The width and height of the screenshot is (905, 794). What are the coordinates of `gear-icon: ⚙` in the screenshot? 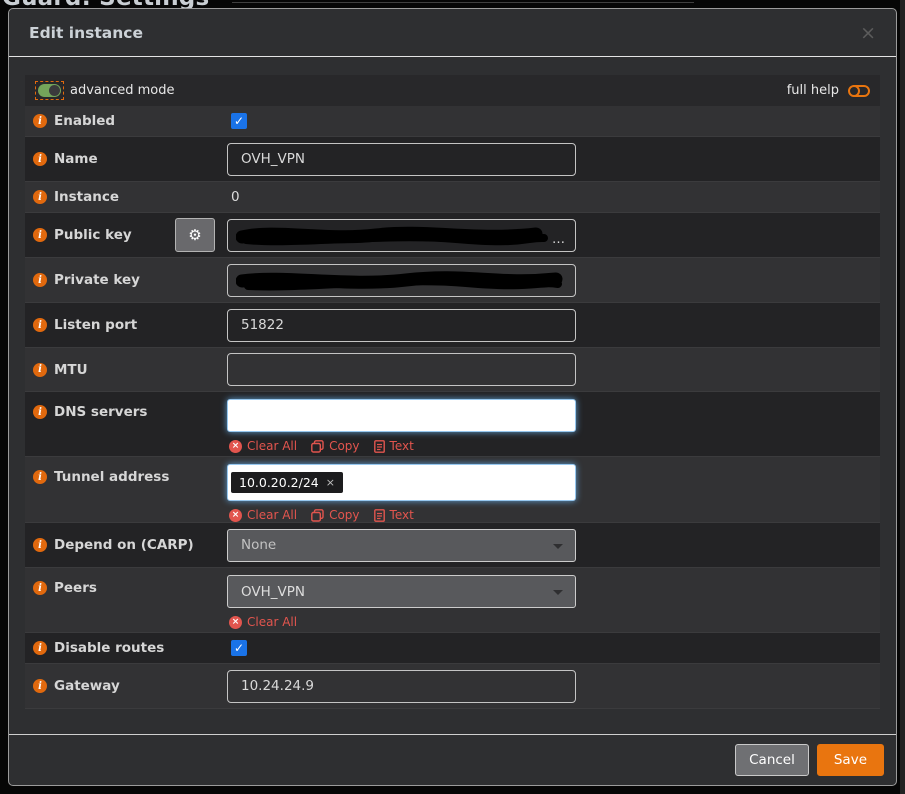 It's located at (195, 235).